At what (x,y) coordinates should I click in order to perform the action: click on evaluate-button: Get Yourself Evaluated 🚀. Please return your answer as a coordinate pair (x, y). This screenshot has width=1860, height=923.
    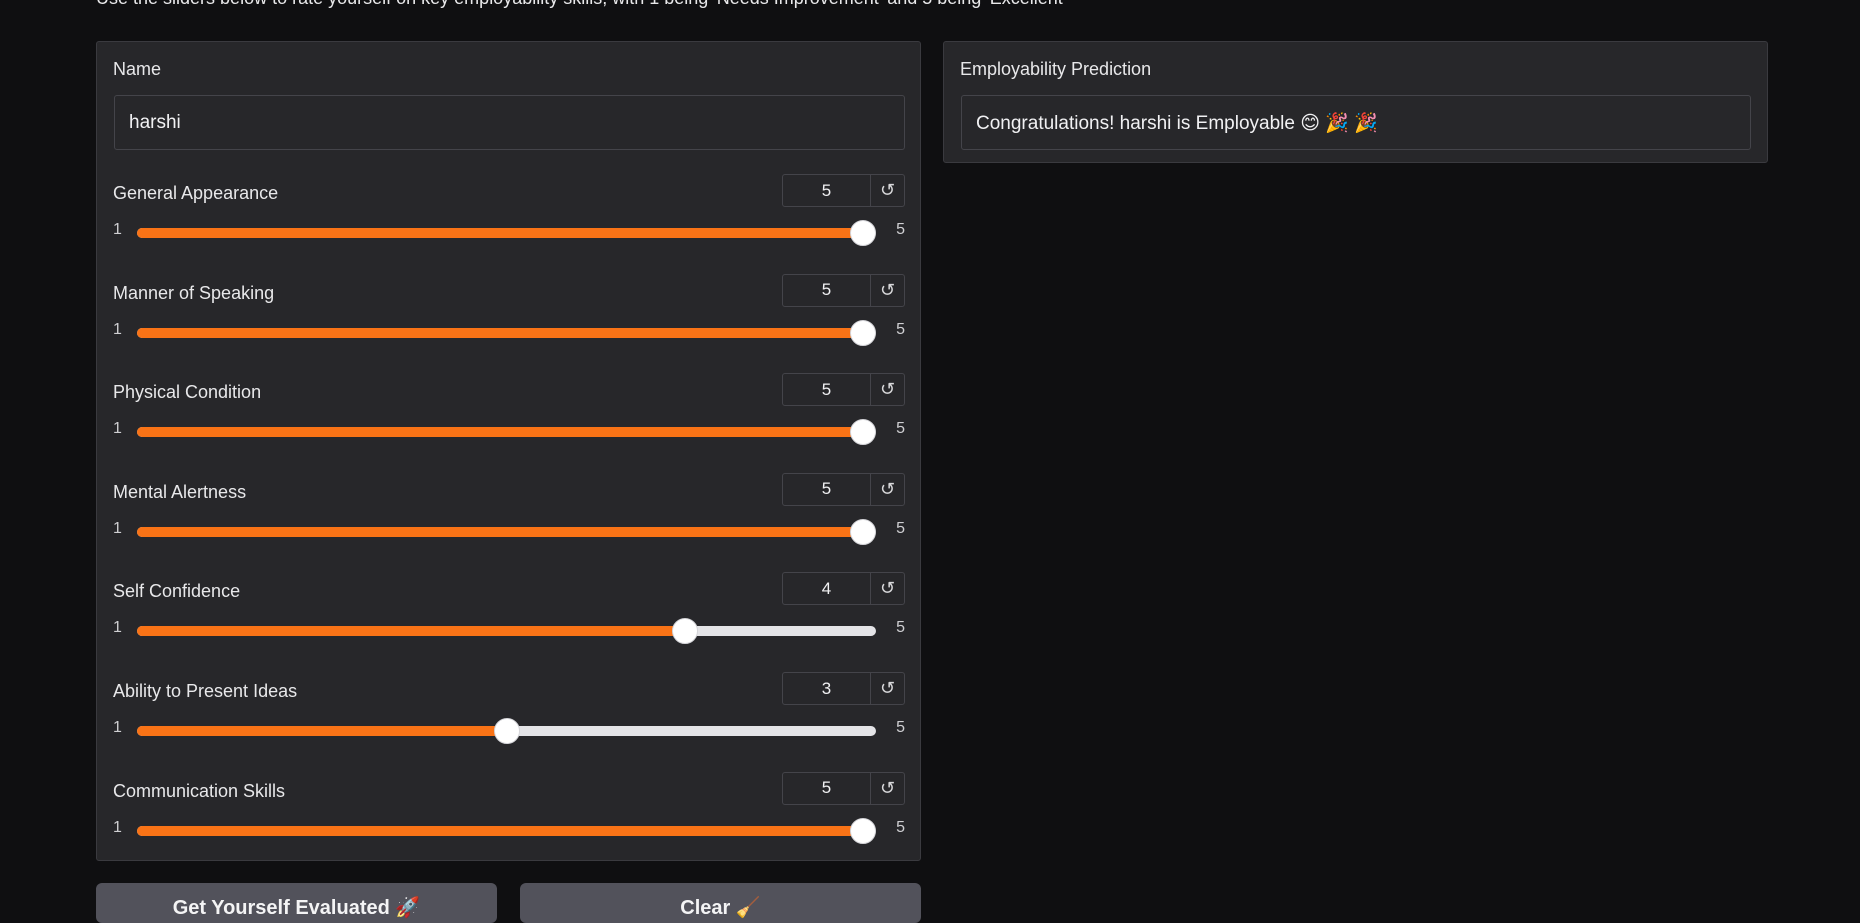
    Looking at the image, I should click on (296, 903).